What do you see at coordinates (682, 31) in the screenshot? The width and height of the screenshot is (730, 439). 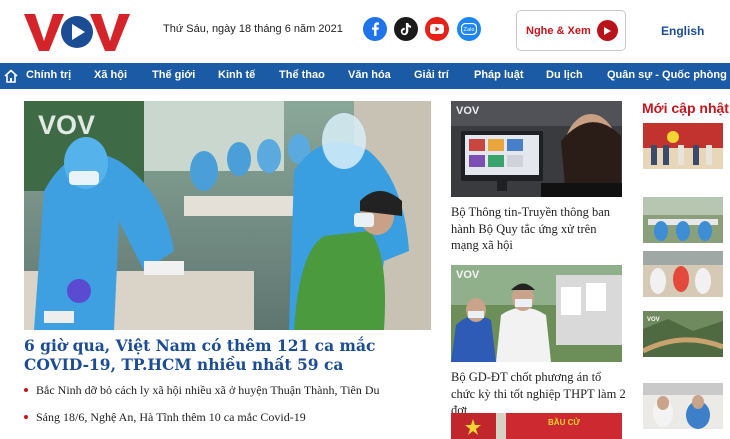 I see `language-english-link: English` at bounding box center [682, 31].